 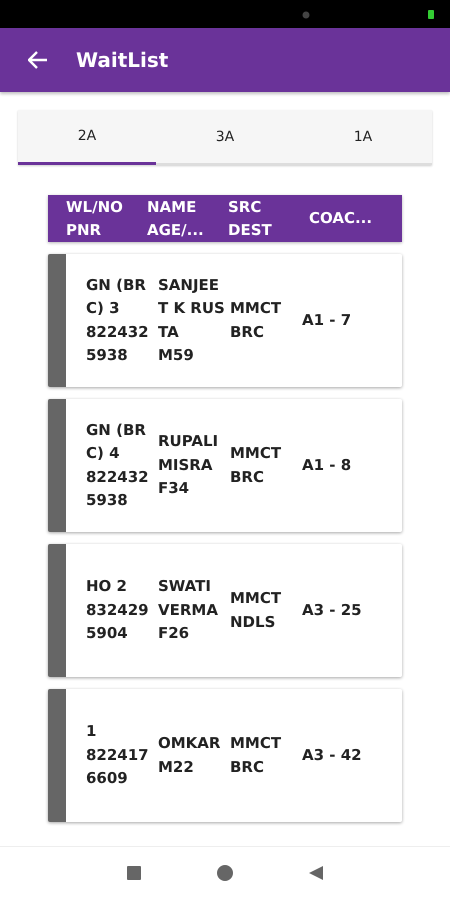 I want to click on coach-berth: A1 - 8, so click(x=327, y=465).